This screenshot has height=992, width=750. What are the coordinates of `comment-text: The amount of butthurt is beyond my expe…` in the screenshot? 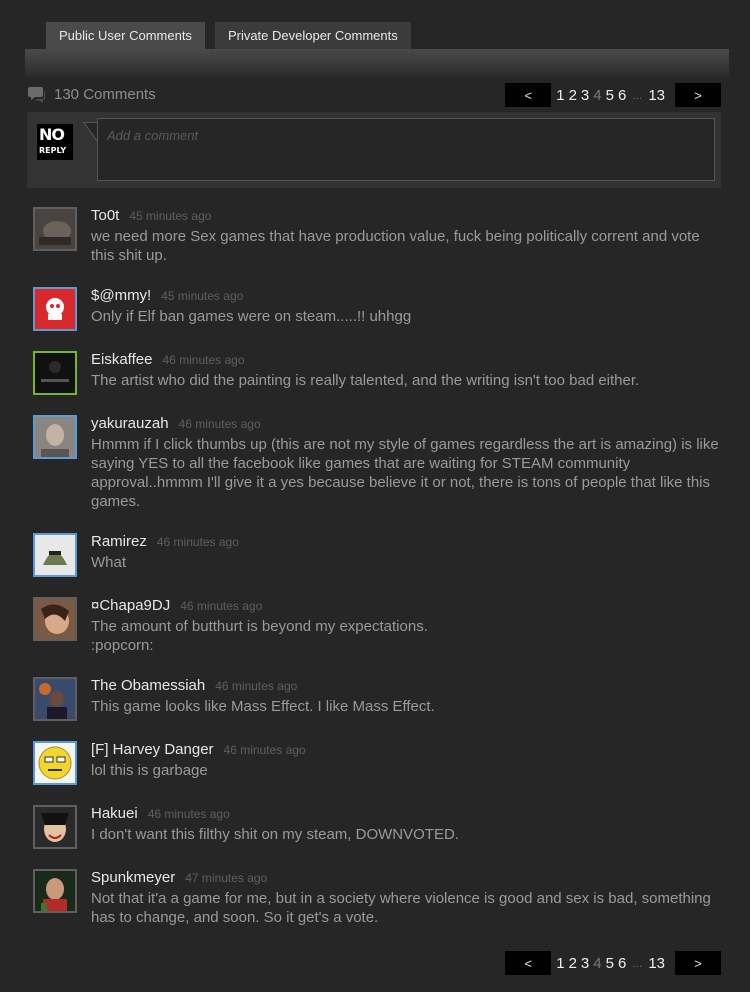 It's located at (259, 636).